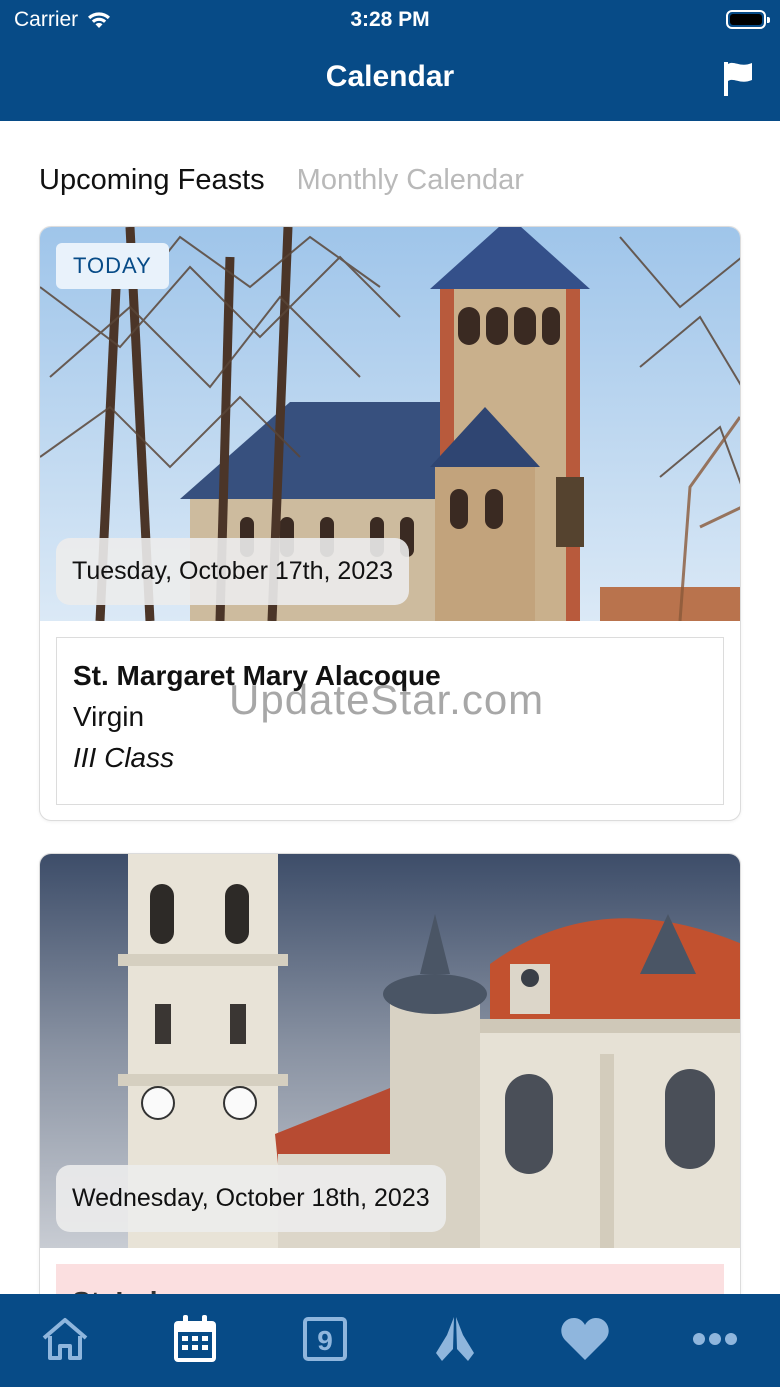 Image resolution: width=780 pixels, height=1387 pixels. I want to click on tab-novena: 9, so click(325, 1339).